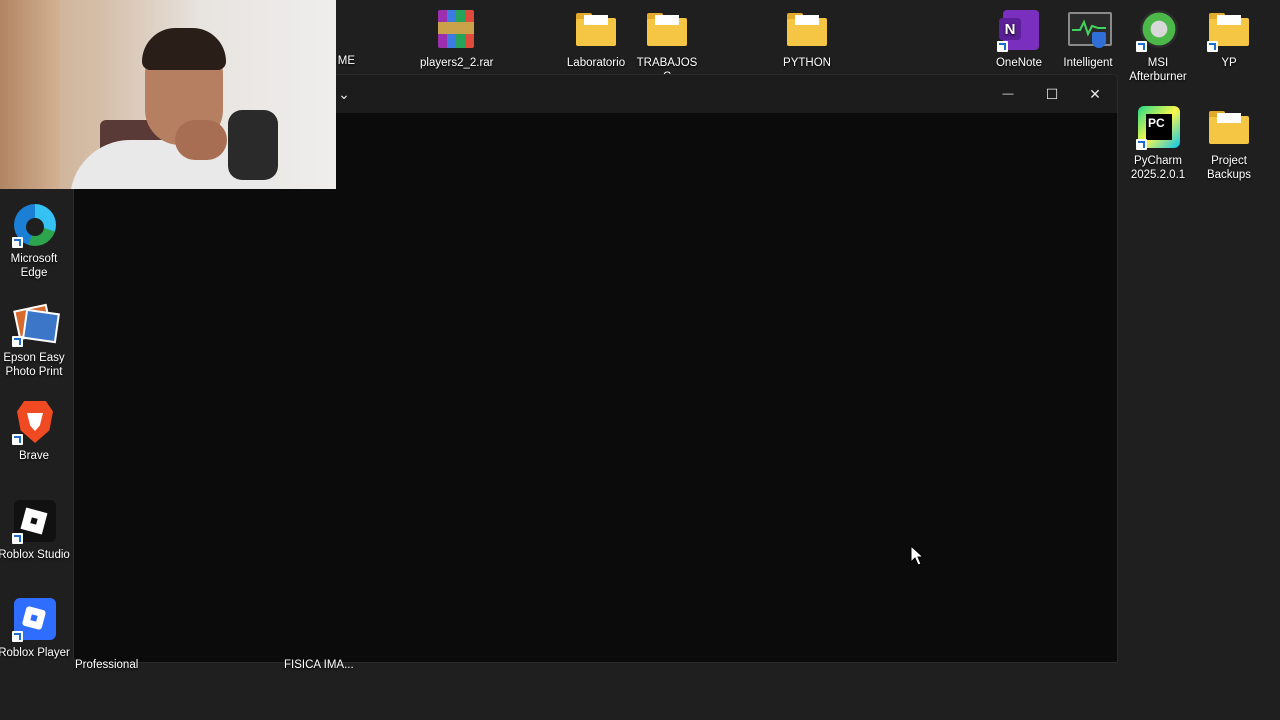 This screenshot has height=720, width=1280. I want to click on desktop-icon-label: Epson Easy Photo Print, so click(34, 365).